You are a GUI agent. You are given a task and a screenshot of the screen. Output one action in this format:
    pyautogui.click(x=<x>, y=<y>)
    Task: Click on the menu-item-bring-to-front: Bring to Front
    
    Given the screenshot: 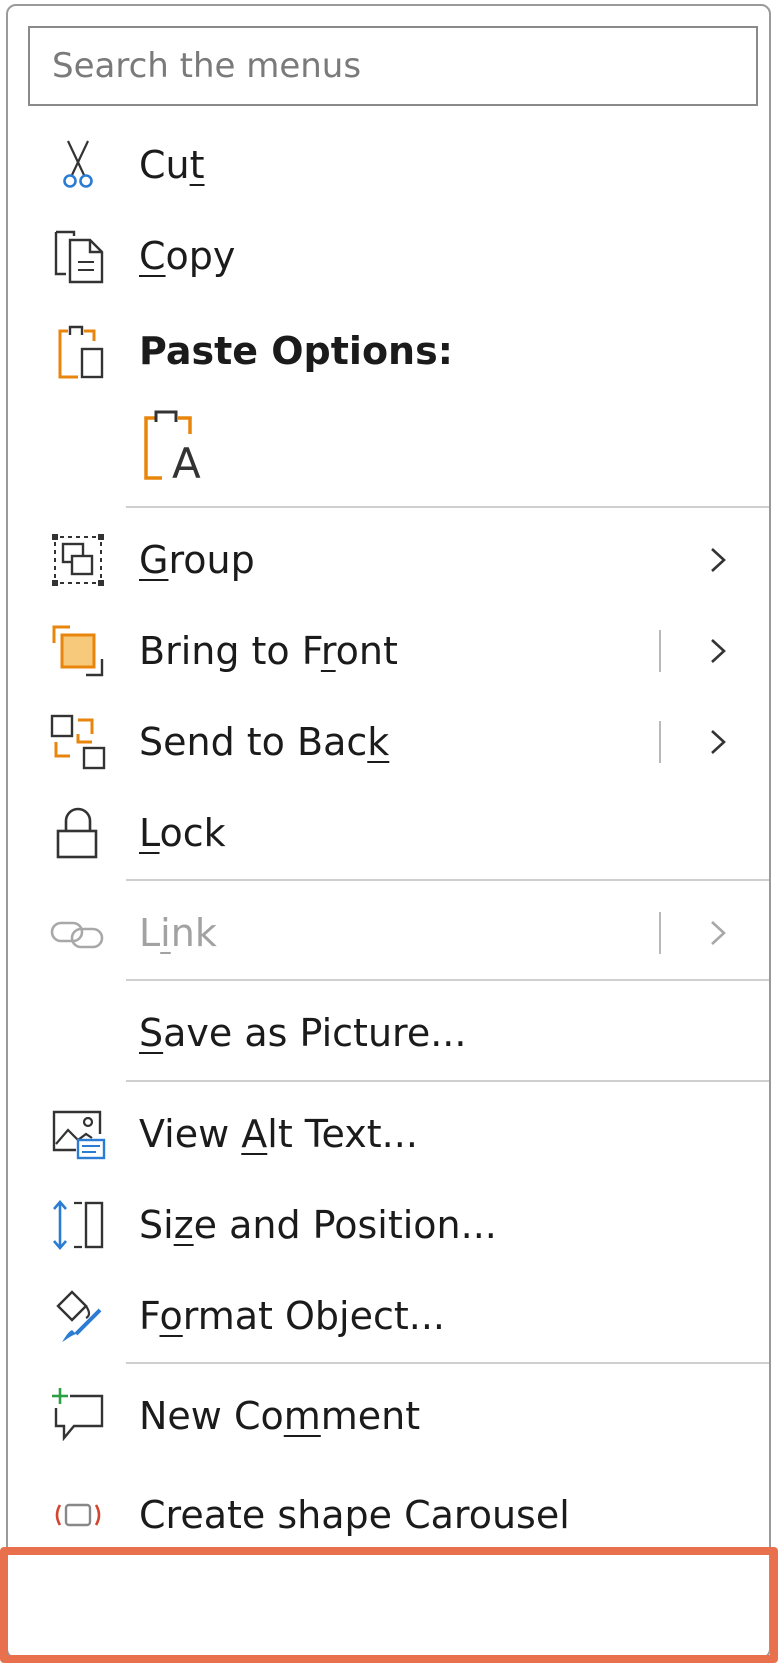 What is the action you would take?
    pyautogui.click(x=388, y=651)
    